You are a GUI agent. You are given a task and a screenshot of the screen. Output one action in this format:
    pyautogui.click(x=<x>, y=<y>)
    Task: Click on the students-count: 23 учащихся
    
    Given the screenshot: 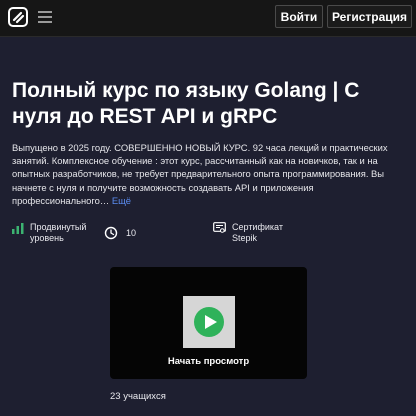 What is the action you would take?
    pyautogui.click(x=138, y=396)
    